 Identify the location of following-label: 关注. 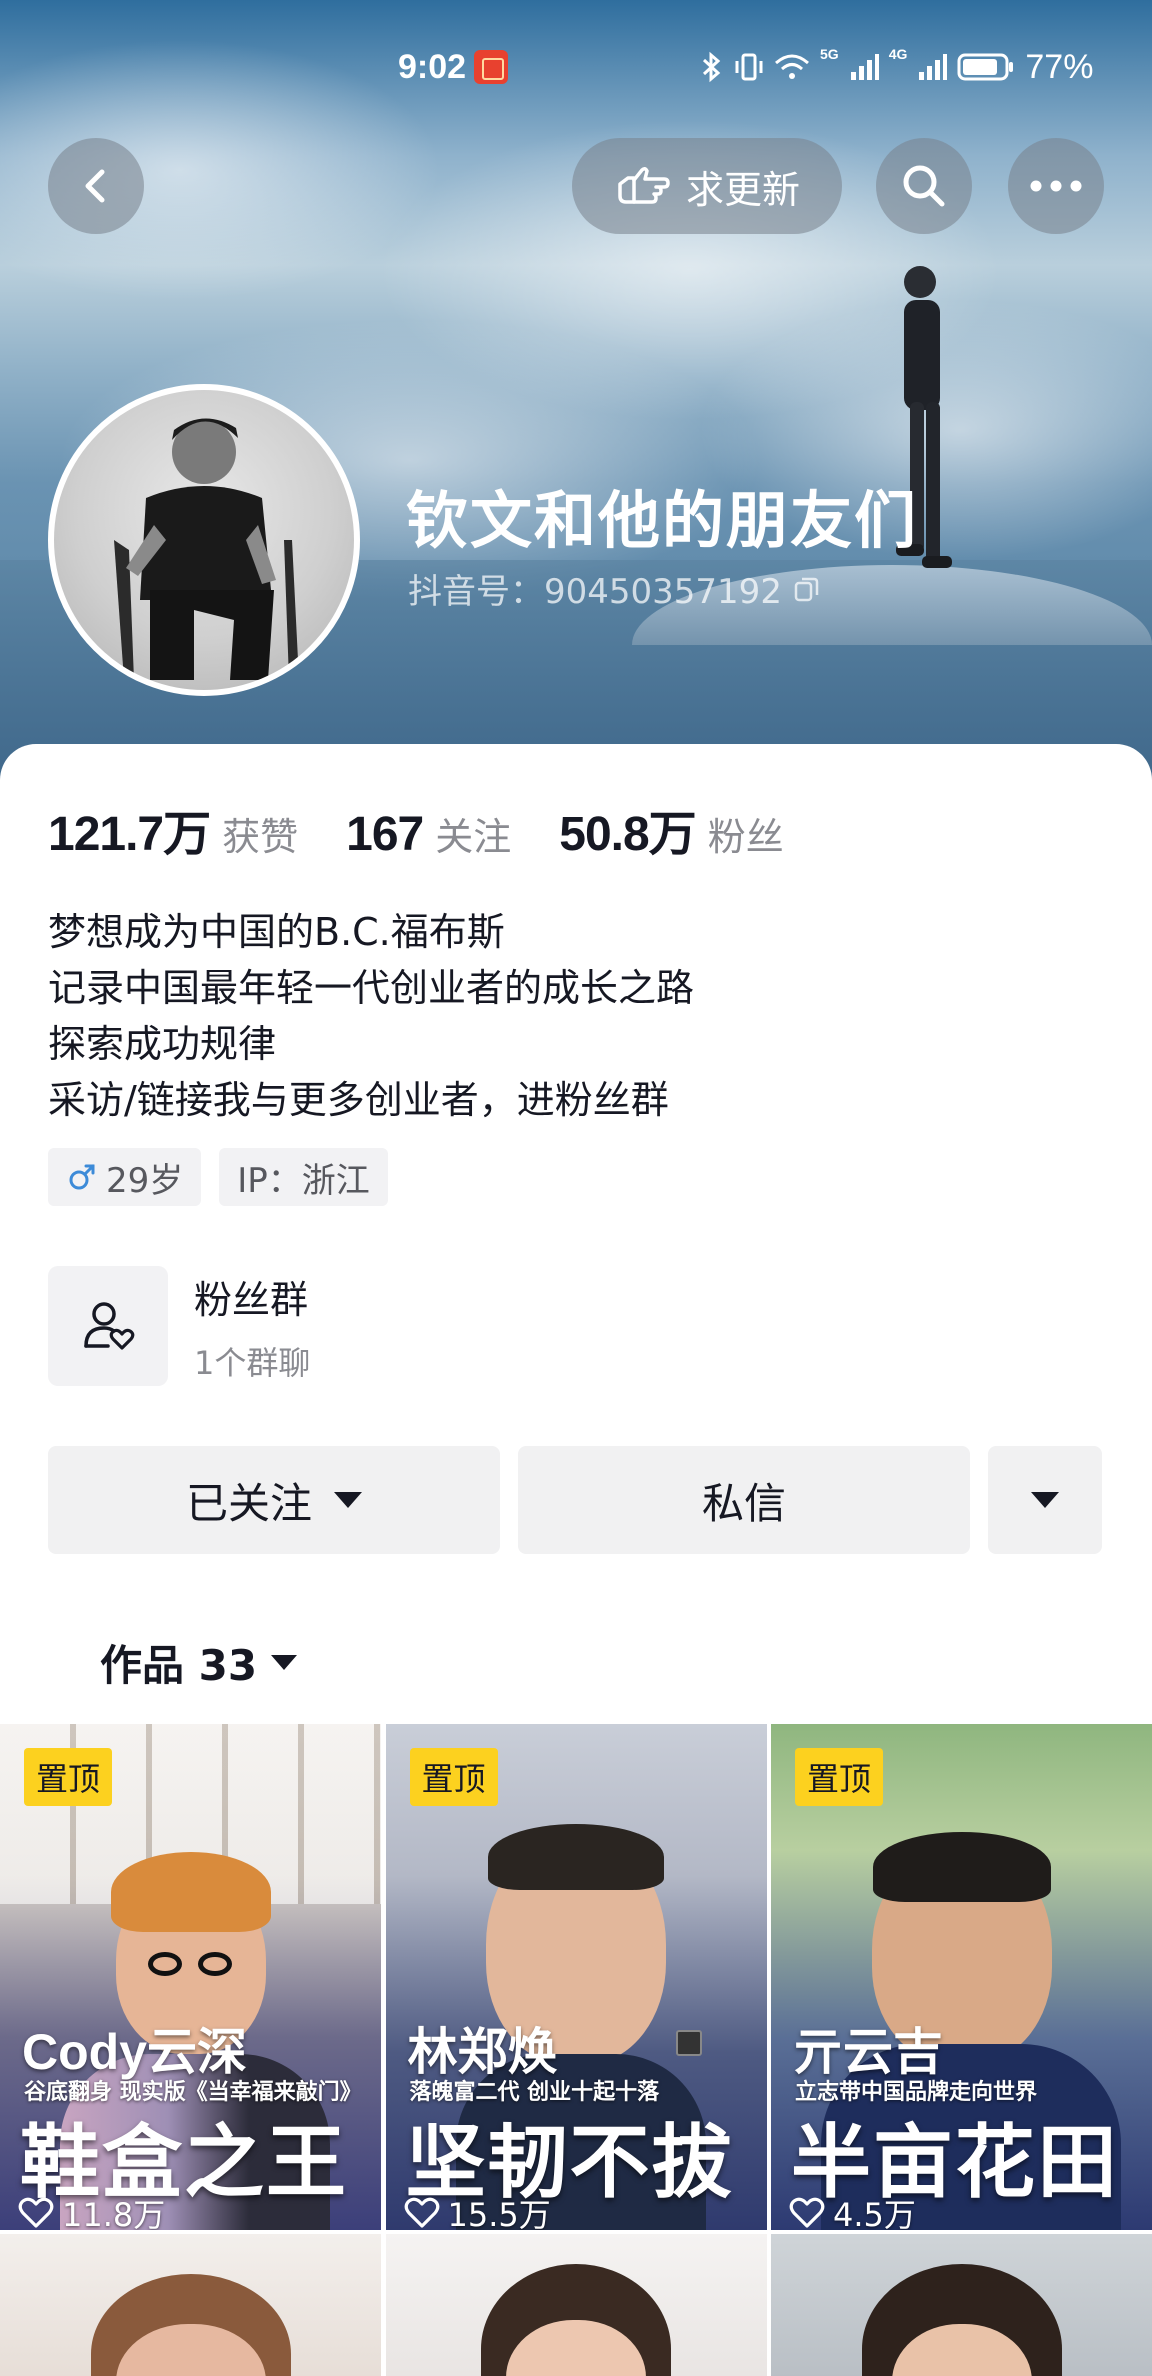
(473, 833).